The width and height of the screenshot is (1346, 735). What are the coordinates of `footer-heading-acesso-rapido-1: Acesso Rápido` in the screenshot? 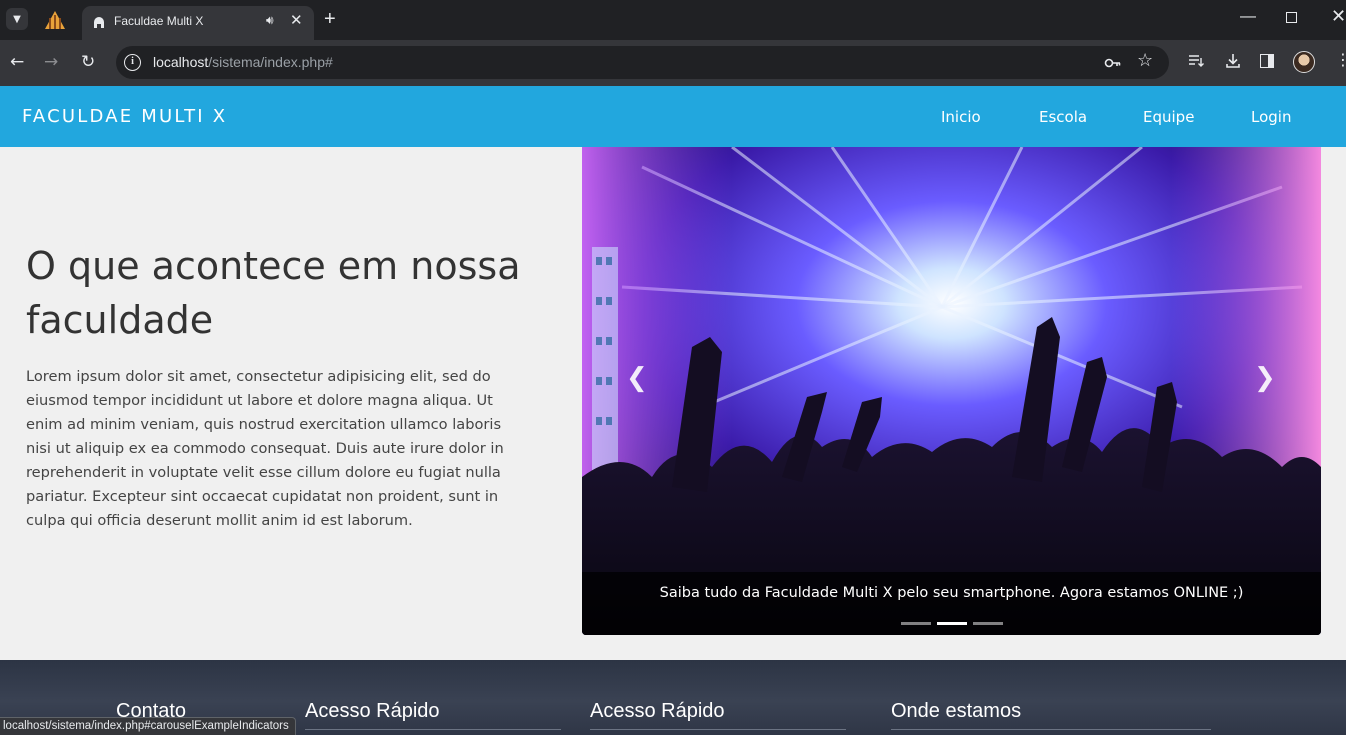 It's located at (433, 715).